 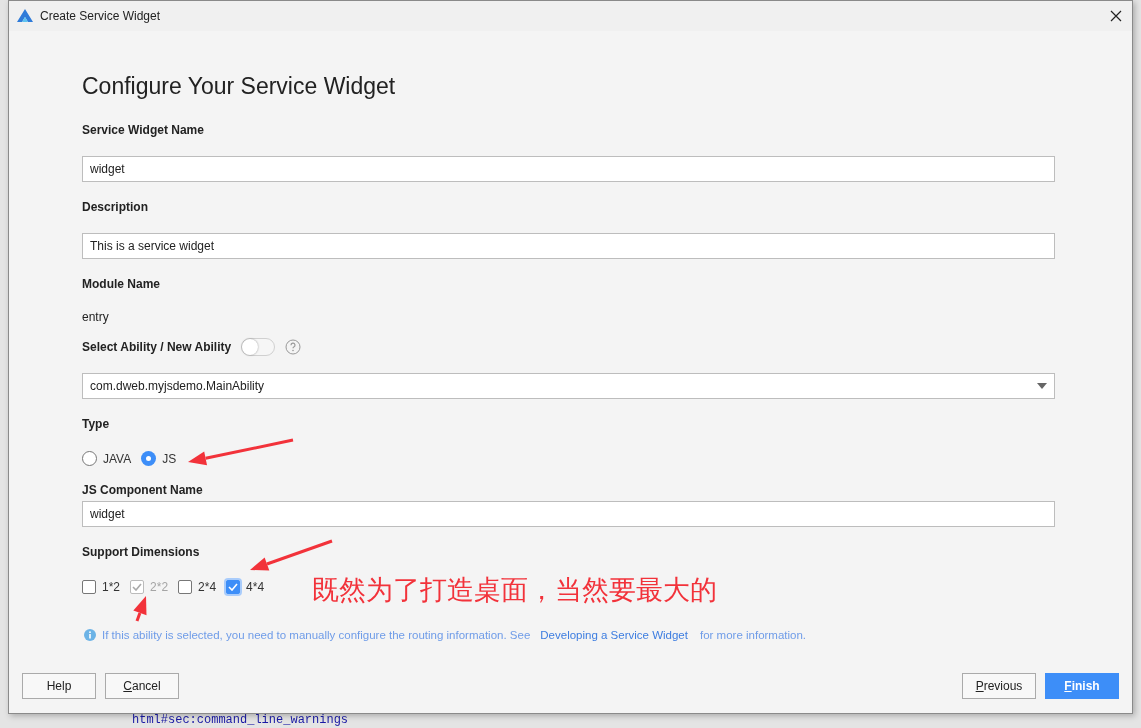 I want to click on field-label: Type, so click(x=96, y=424).